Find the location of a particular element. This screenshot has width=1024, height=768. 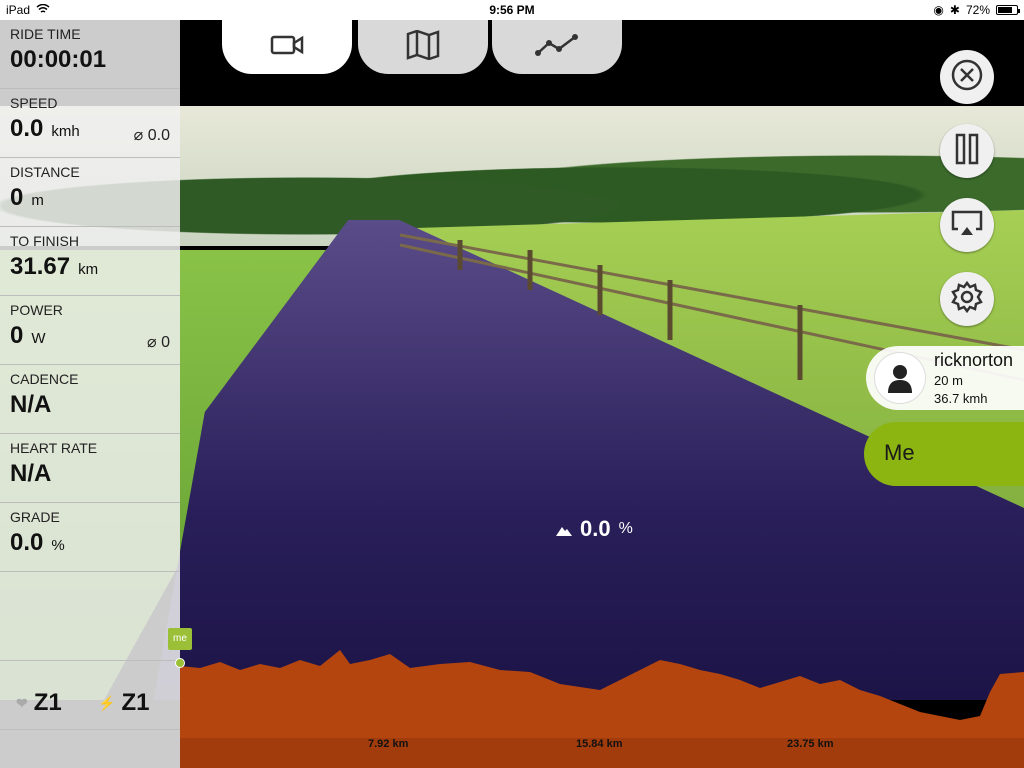

battery-icon is located at coordinates (1008, 10).